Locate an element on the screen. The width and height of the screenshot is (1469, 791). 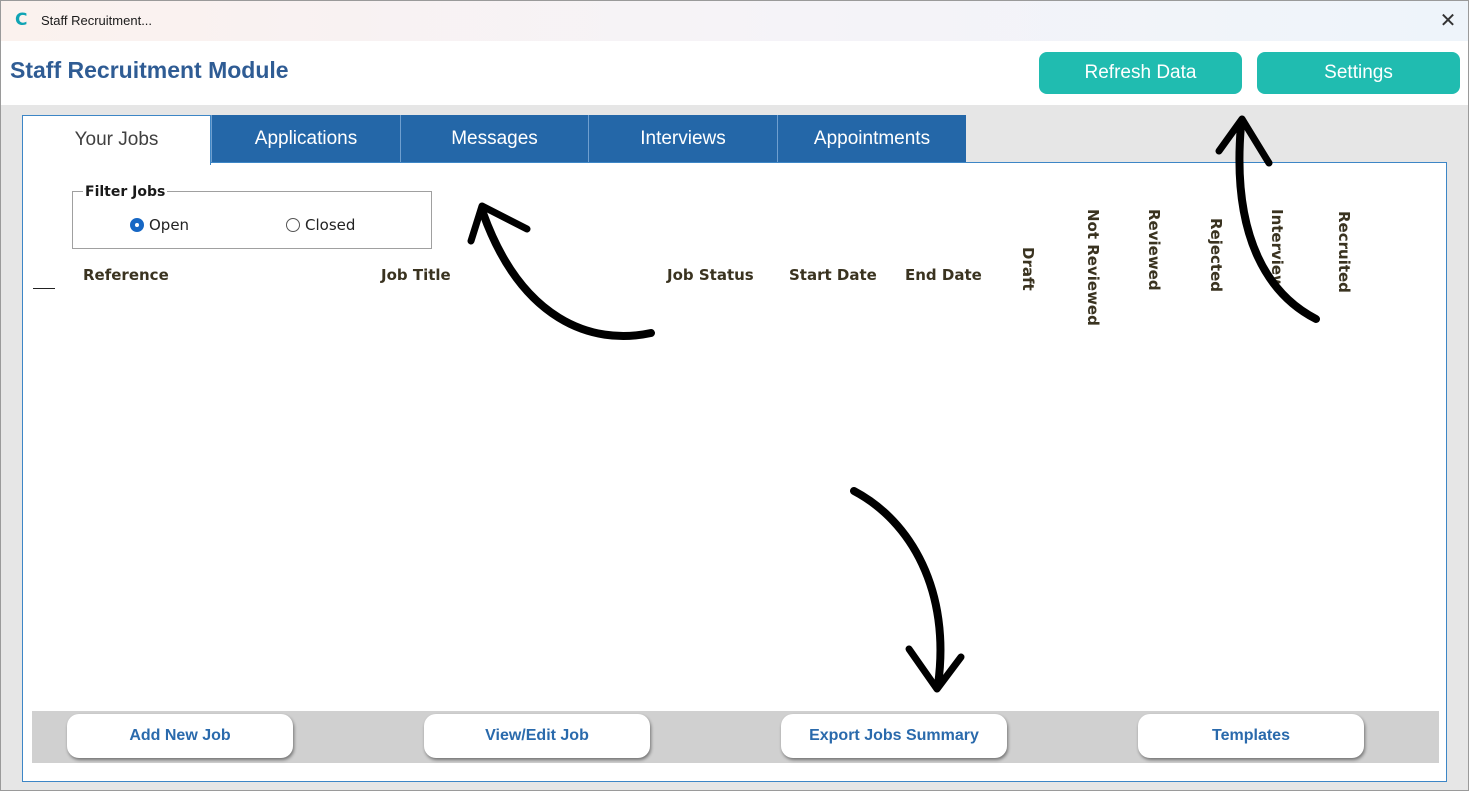
filter-open-label: Open is located at coordinates (169, 225).